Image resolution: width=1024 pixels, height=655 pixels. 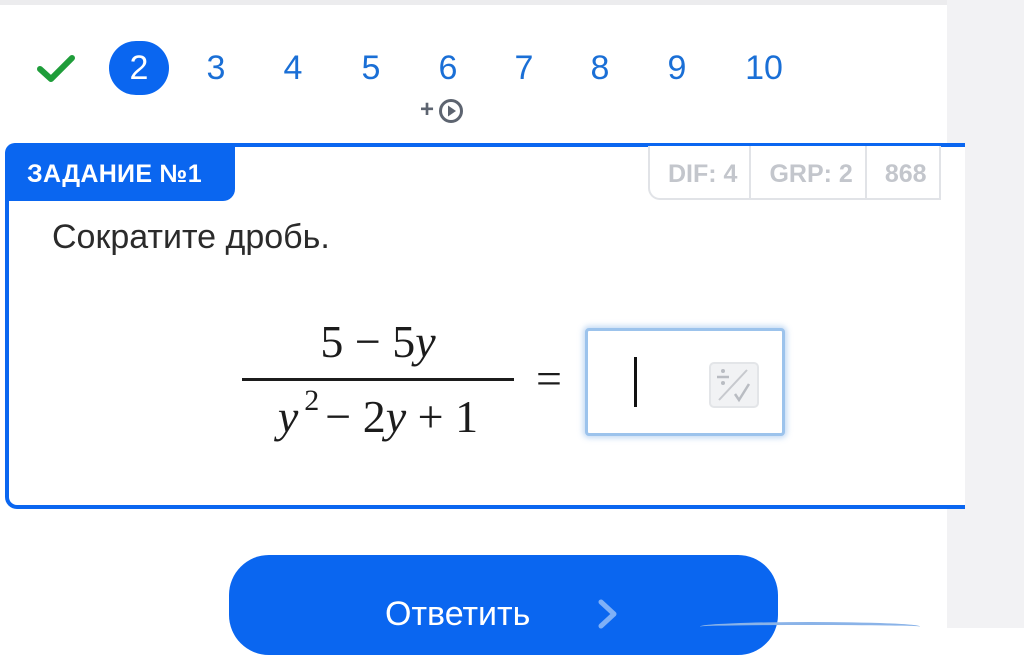 What do you see at coordinates (810, 626) in the screenshot?
I see `bottom-accent` at bounding box center [810, 626].